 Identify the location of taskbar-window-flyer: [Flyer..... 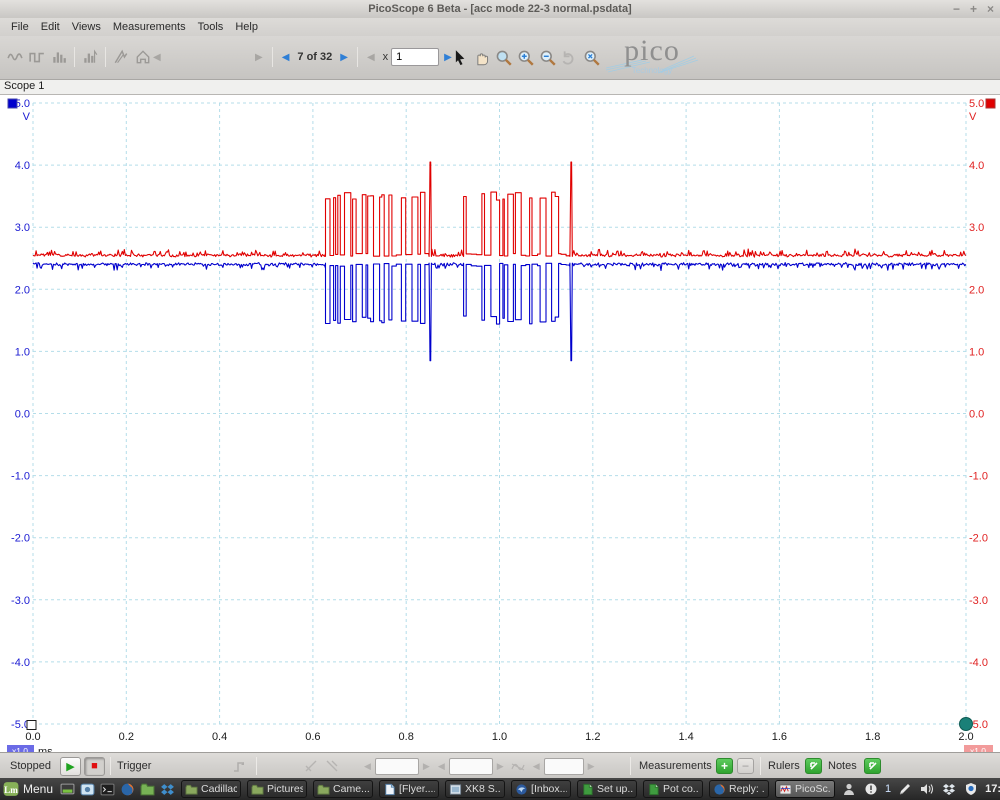
(409, 789).